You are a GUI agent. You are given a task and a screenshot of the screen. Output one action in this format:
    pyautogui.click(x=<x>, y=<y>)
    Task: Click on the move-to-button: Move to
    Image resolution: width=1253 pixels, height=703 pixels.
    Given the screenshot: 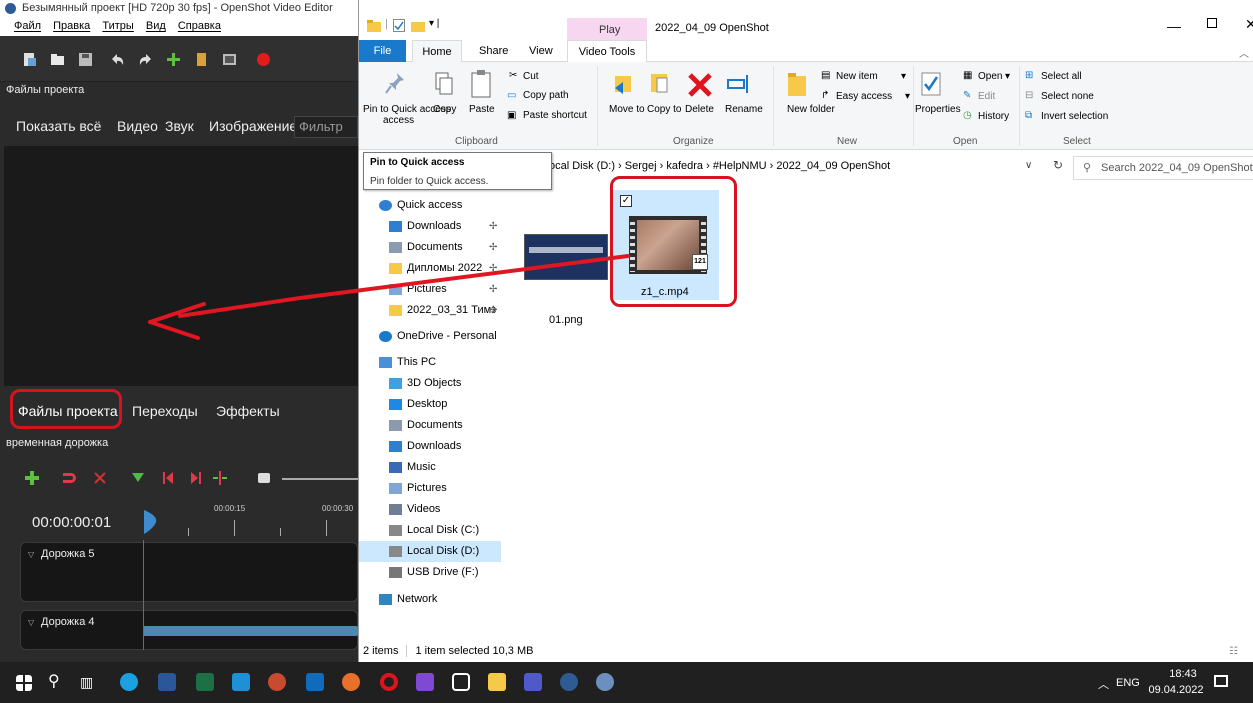 What is the action you would take?
    pyautogui.click(x=627, y=109)
    